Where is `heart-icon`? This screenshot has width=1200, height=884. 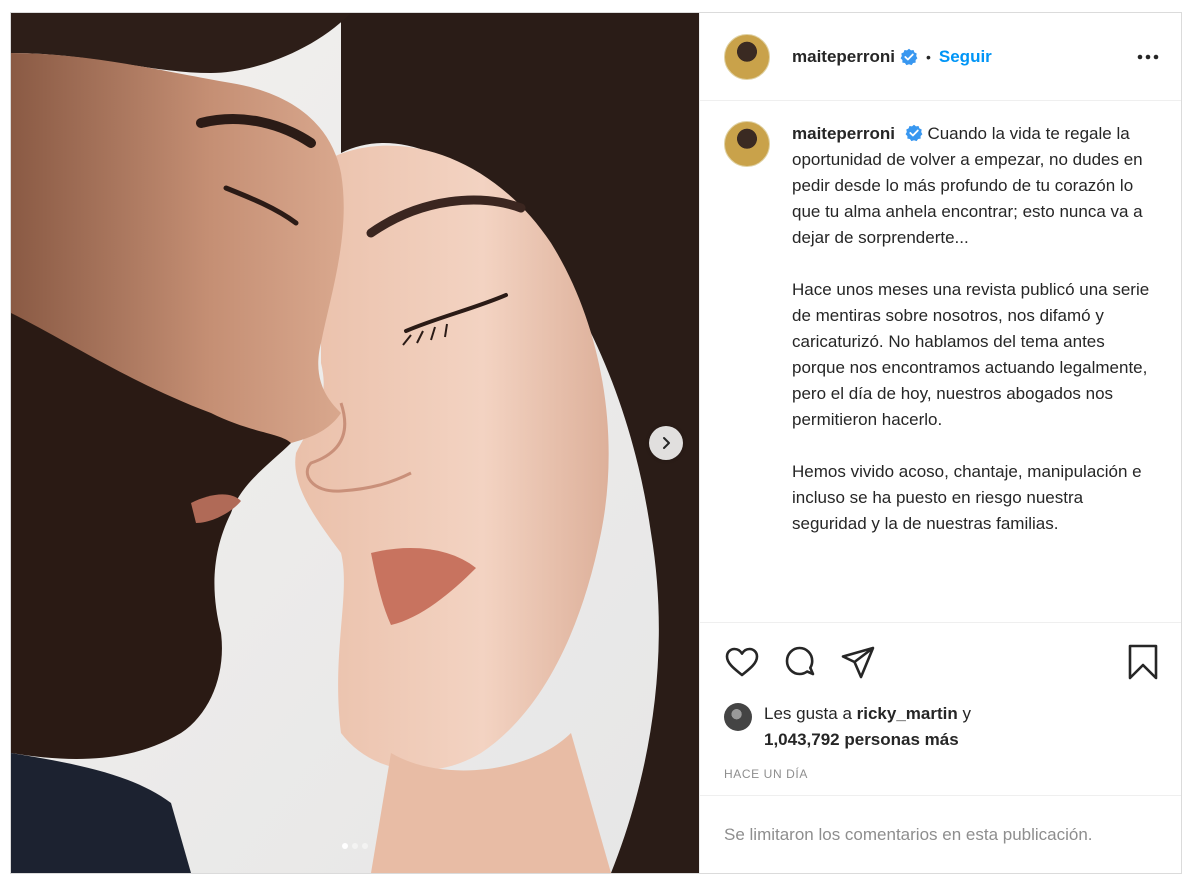 heart-icon is located at coordinates (742, 662).